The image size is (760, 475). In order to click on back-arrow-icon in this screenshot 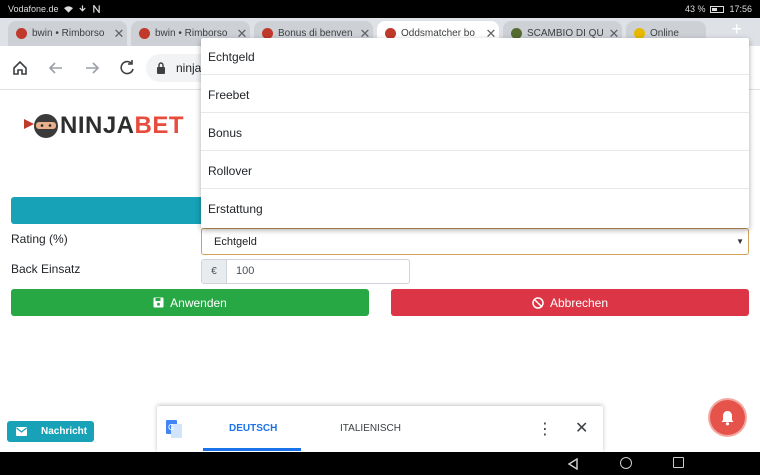, I will do `click(56, 68)`.